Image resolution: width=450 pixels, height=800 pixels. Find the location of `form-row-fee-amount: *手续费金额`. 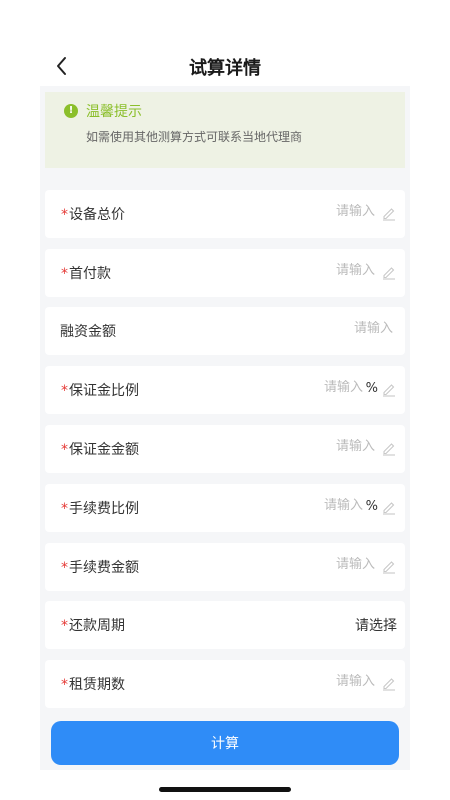

form-row-fee-amount: *手续费金额 is located at coordinates (225, 567).